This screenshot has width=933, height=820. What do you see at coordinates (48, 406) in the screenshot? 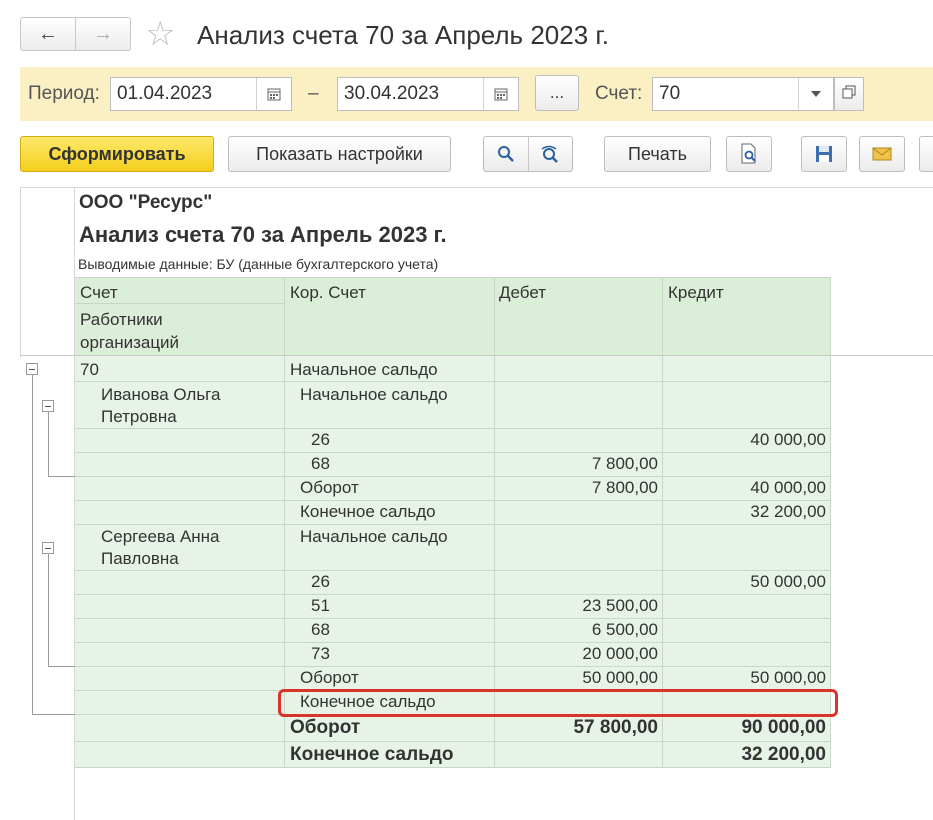
I see `collapse-ivanova-icon` at bounding box center [48, 406].